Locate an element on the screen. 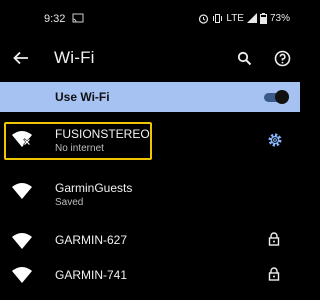 This screenshot has width=320, height=300. help-button is located at coordinates (282, 58).